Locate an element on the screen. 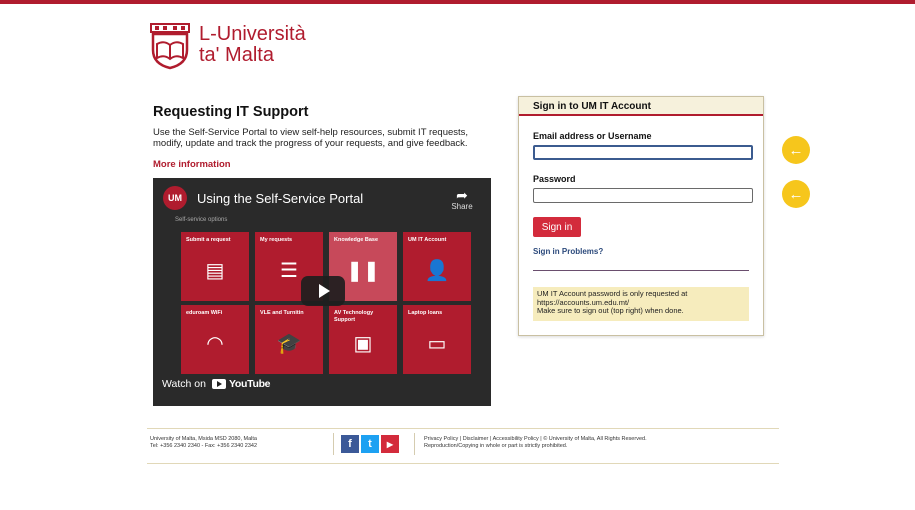 This screenshot has width=915, height=510. signin-title: Sign in to UM IT Account is located at coordinates (641, 106).